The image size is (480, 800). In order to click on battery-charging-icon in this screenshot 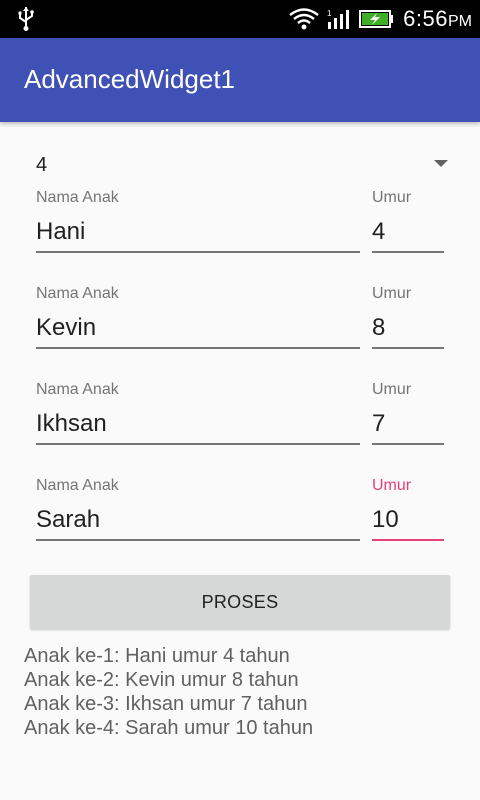, I will do `click(376, 19)`.